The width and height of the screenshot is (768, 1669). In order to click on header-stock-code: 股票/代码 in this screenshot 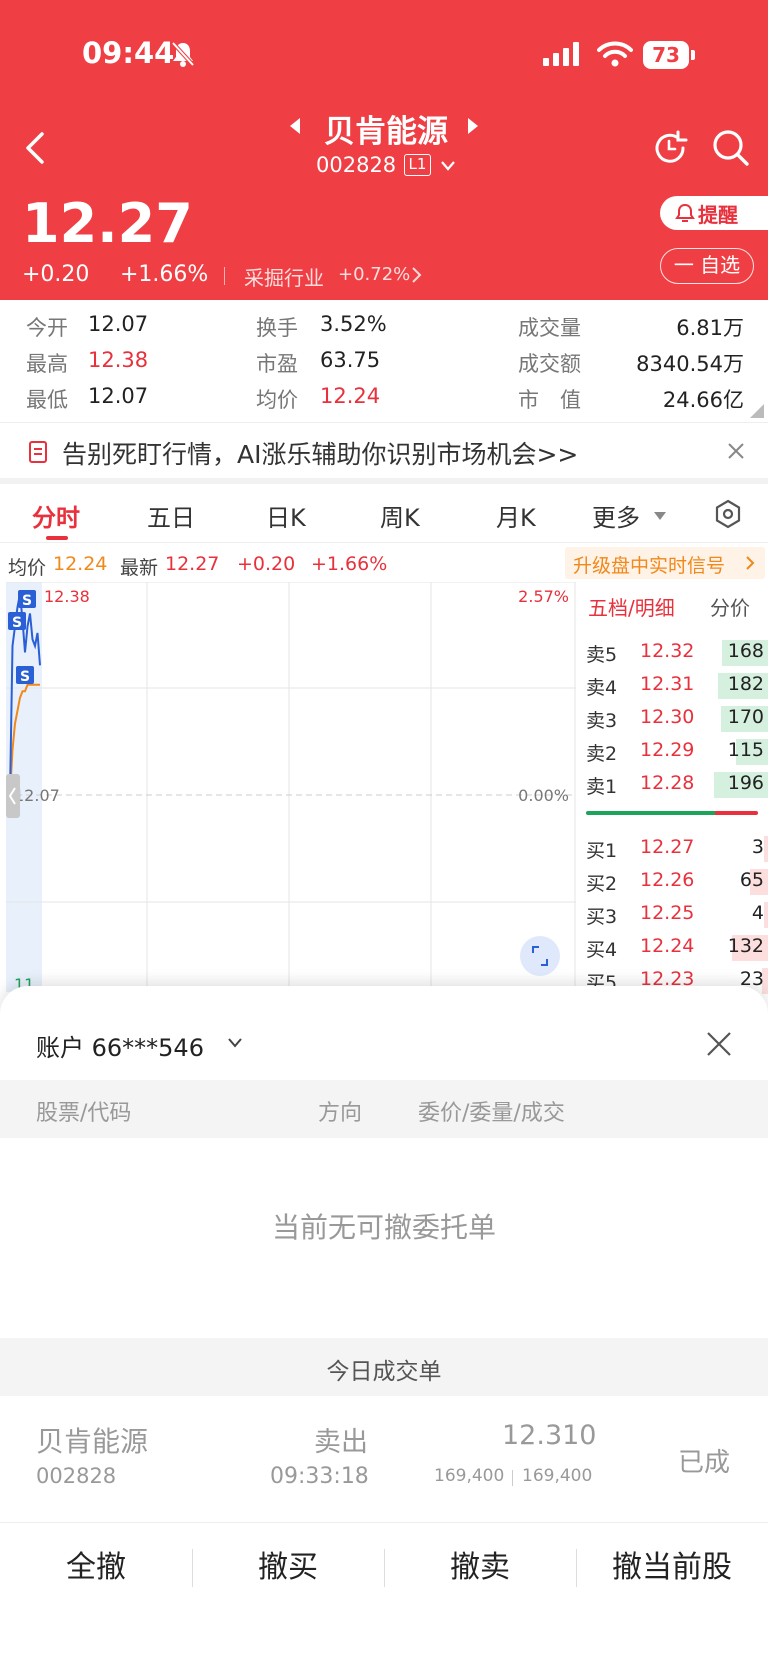, I will do `click(84, 1113)`.